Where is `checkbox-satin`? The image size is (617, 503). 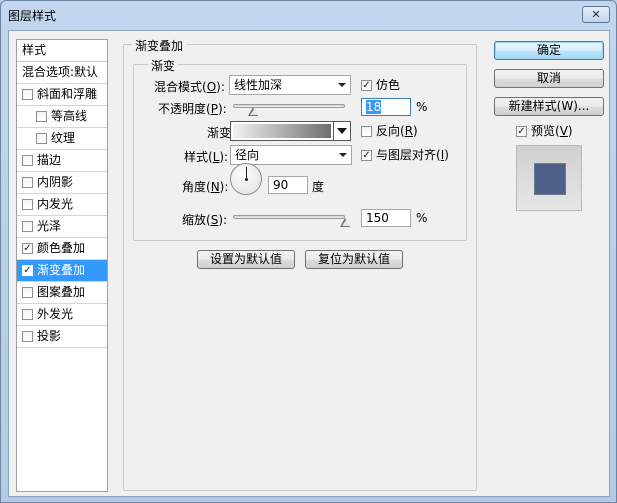 checkbox-satin is located at coordinates (27, 226).